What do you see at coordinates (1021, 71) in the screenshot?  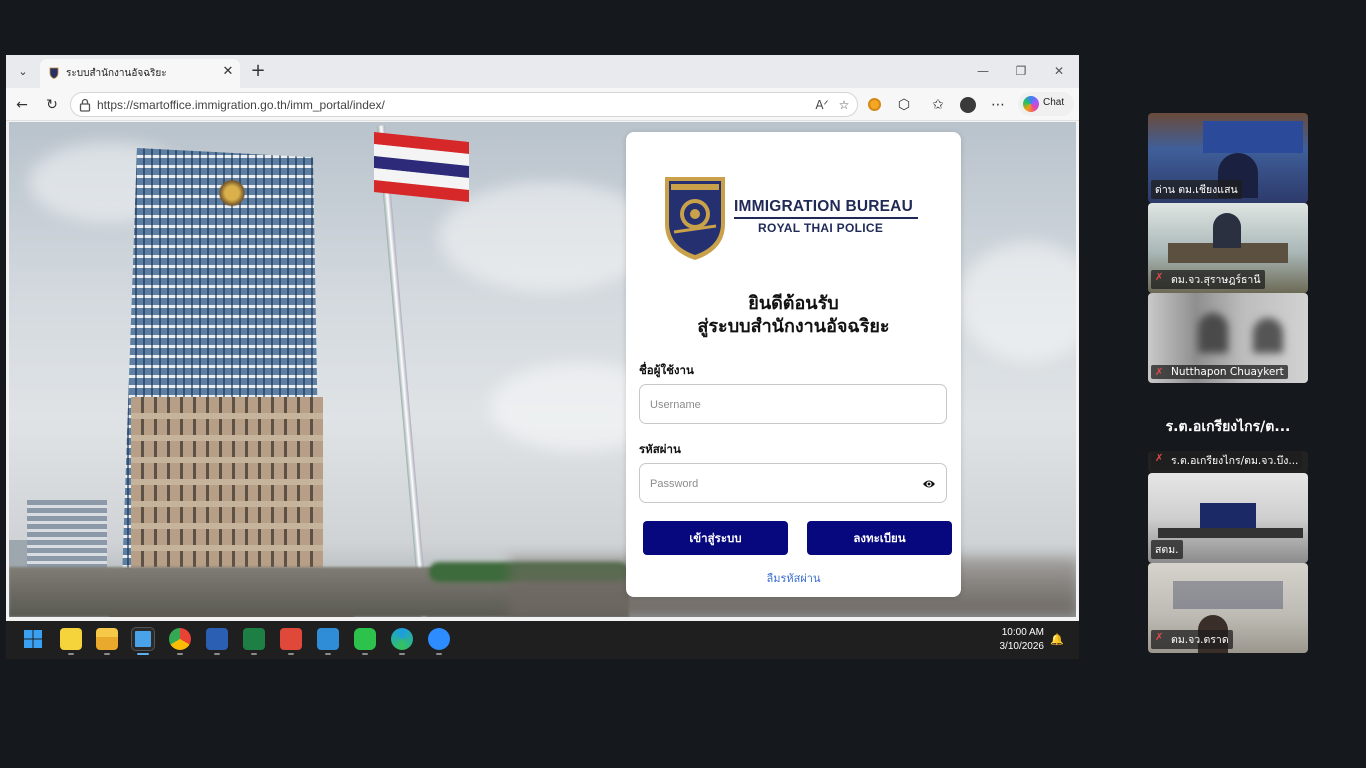 I see `restore-icon: ❐` at bounding box center [1021, 71].